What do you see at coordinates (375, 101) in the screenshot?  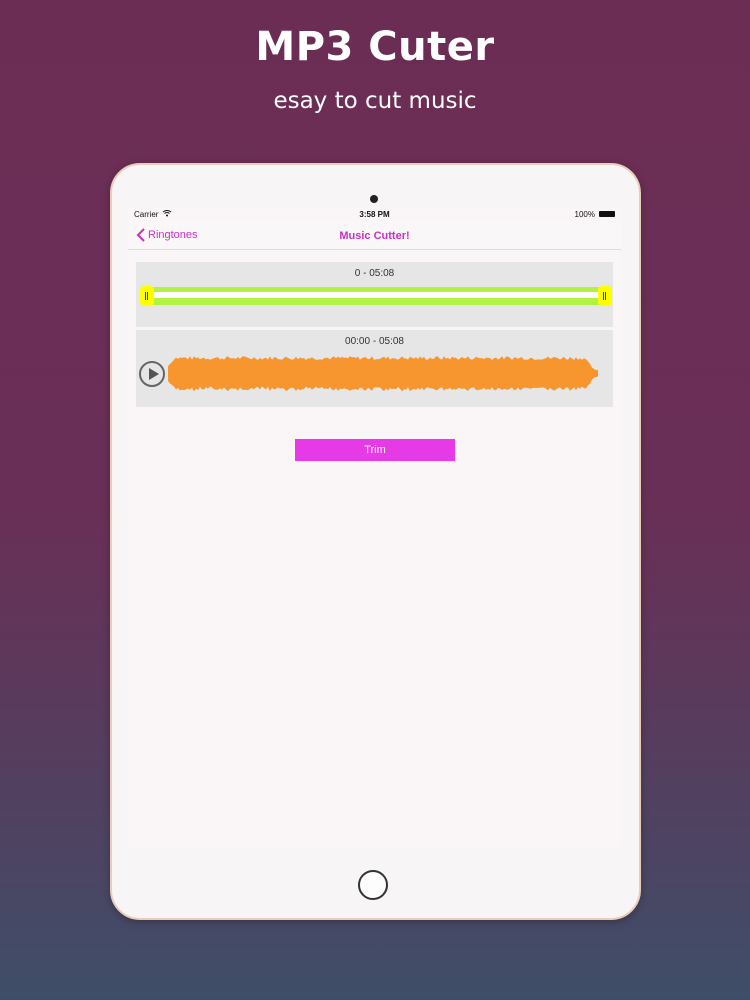 I see `promo-subtitle: esay to cut music` at bounding box center [375, 101].